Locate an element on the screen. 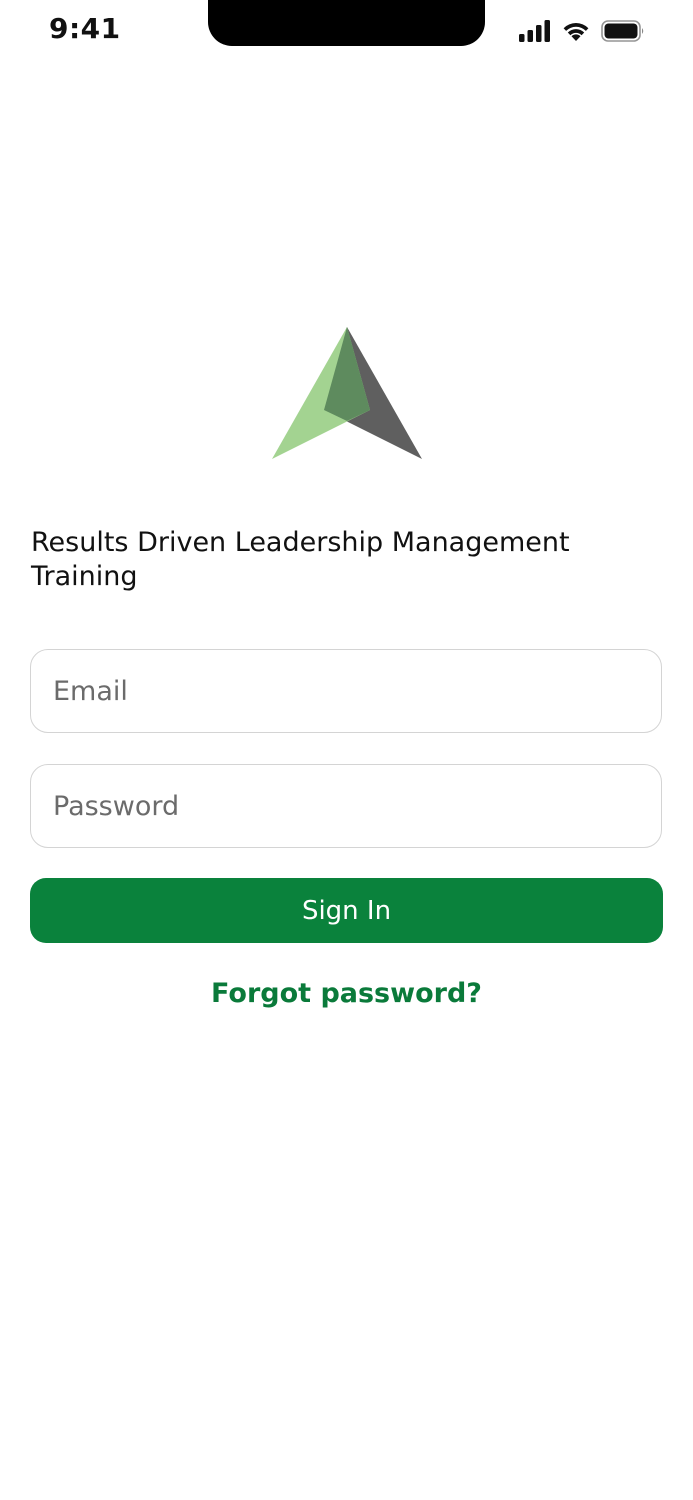  cellular-signal-icon is located at coordinates (535, 31).